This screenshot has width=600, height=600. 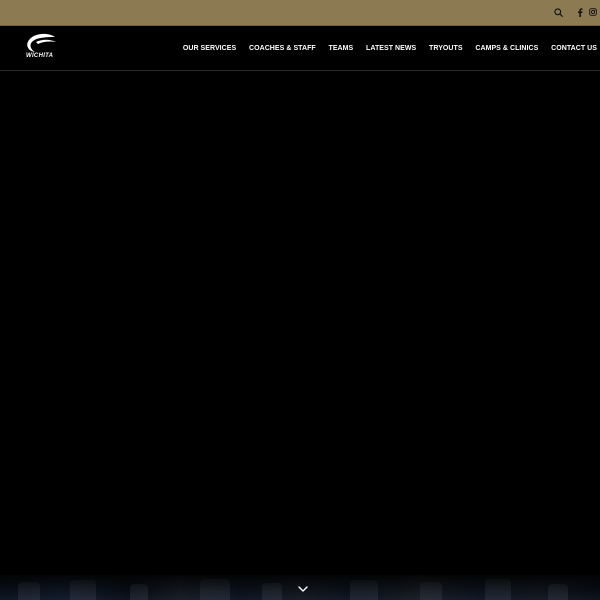 What do you see at coordinates (558, 12) in the screenshot?
I see `search-icon` at bounding box center [558, 12].